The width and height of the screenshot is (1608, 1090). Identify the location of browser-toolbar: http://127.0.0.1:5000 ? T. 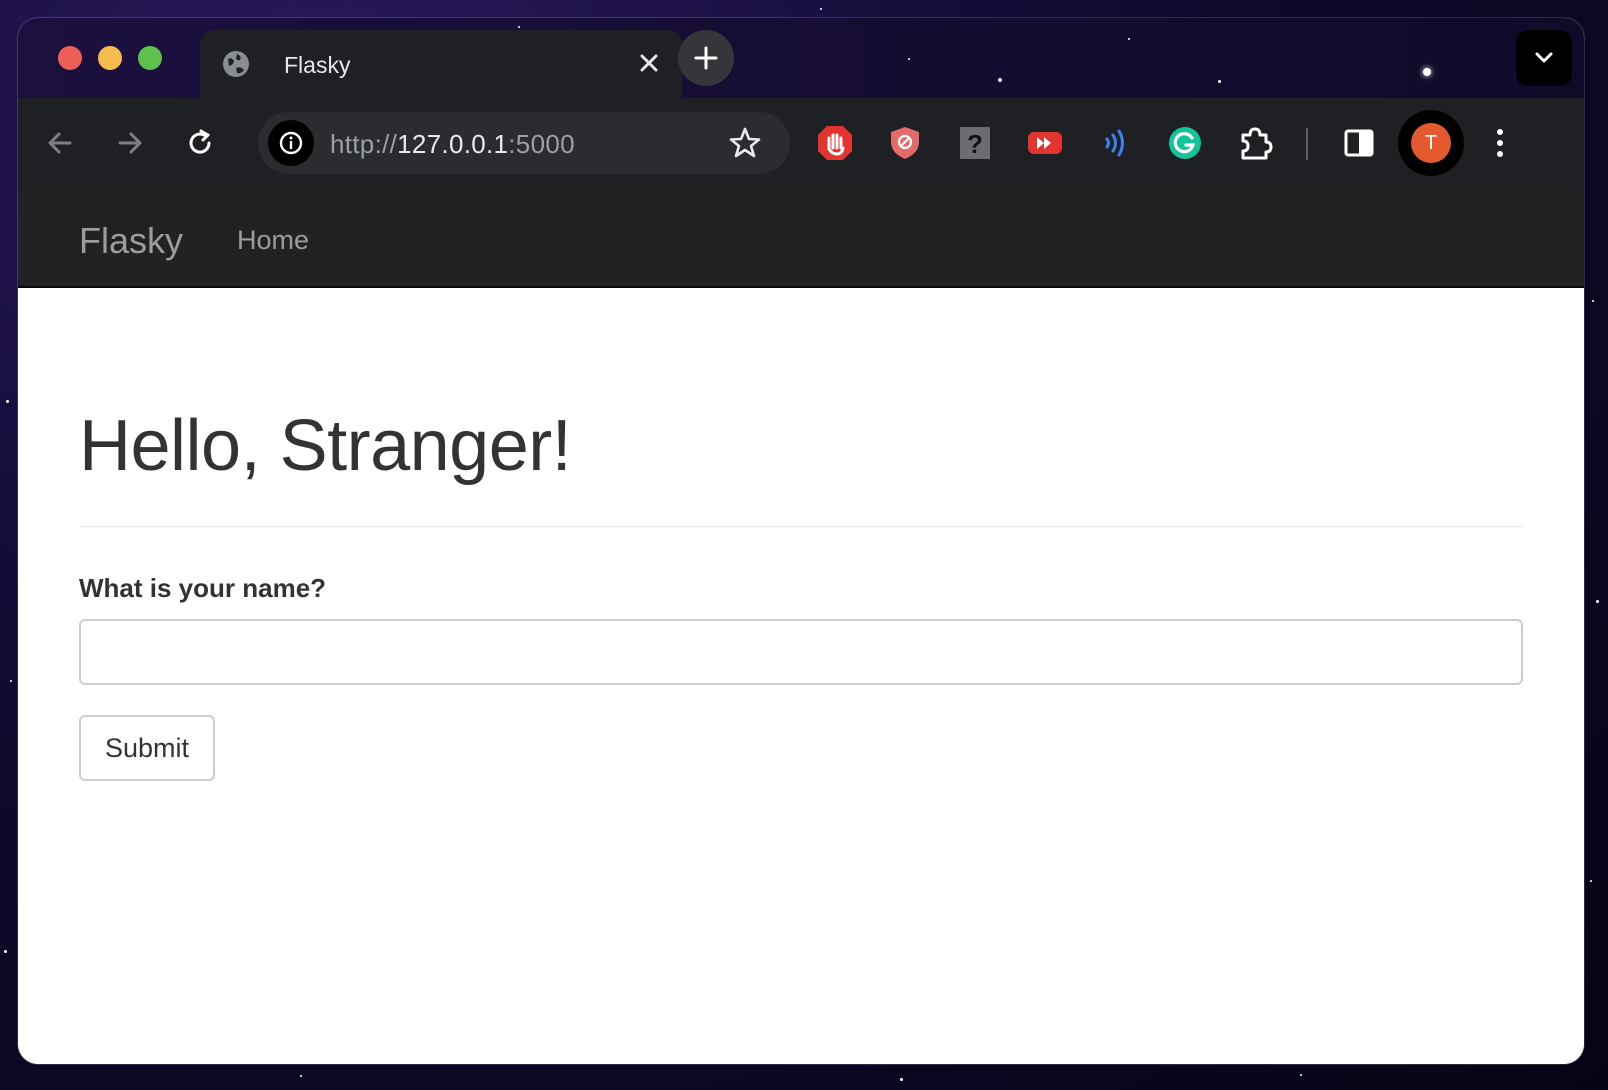
(801, 143).